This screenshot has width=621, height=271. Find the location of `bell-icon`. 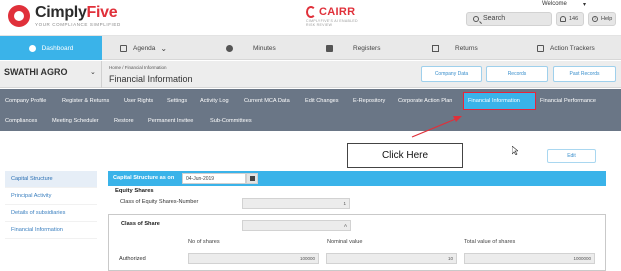

bell-icon is located at coordinates (563, 19).